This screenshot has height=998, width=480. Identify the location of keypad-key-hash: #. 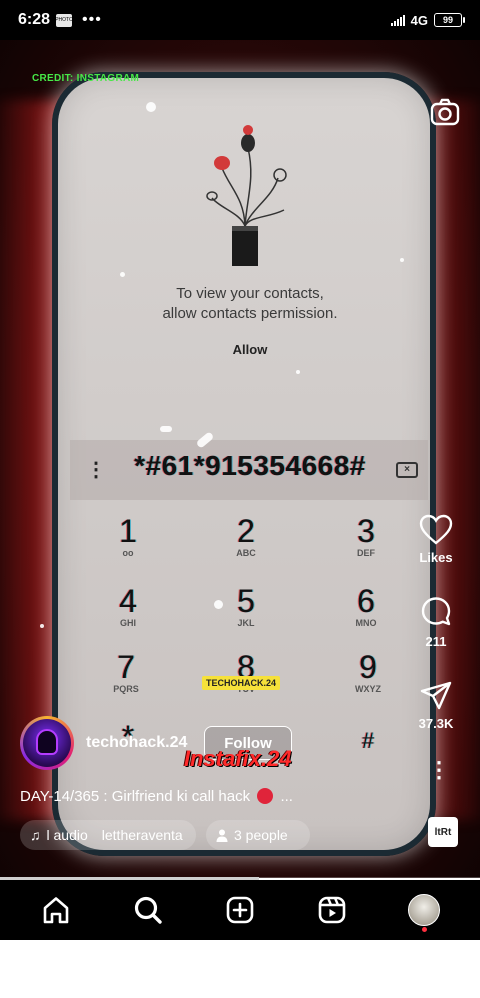
(368, 741).